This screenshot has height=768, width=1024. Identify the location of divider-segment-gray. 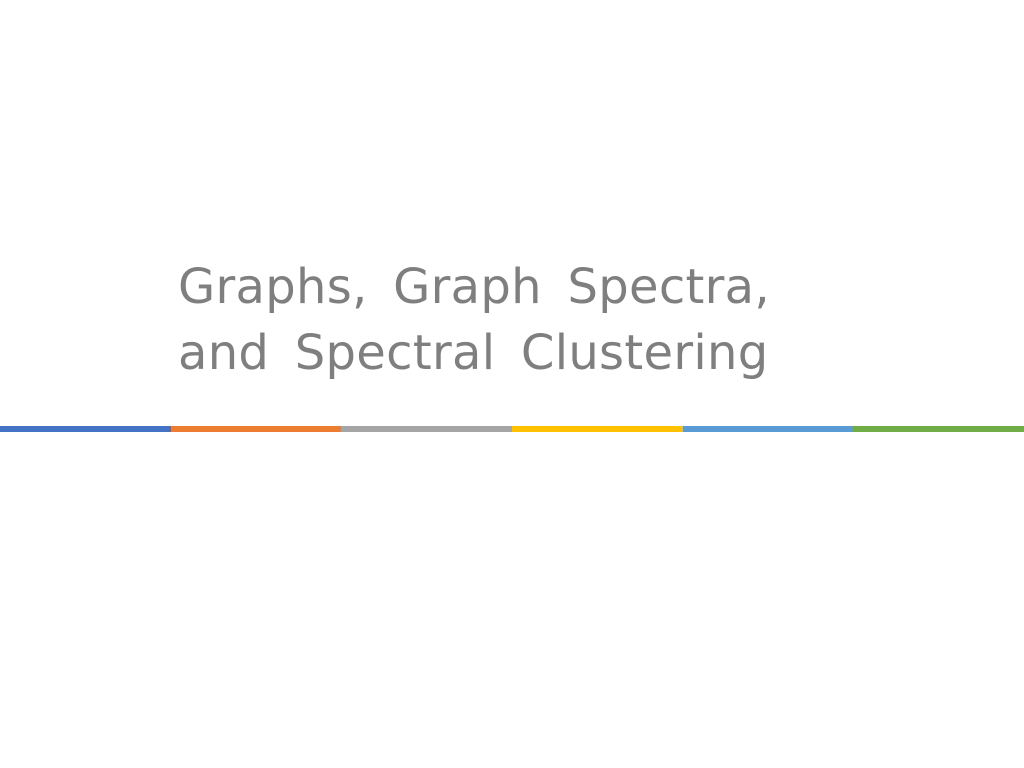
(427, 429).